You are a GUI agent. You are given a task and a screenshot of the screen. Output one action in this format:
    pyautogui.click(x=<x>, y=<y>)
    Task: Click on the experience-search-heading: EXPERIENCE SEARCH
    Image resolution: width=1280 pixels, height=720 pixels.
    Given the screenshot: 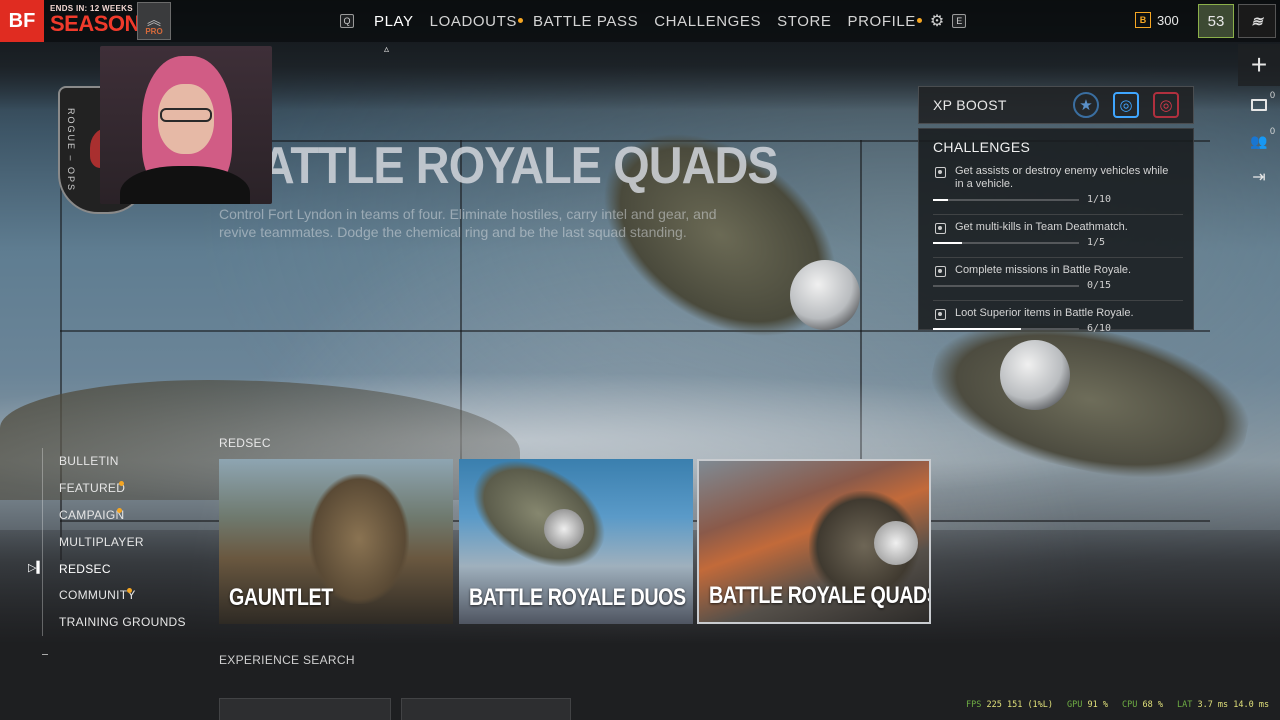 What is the action you would take?
    pyautogui.click(x=287, y=660)
    